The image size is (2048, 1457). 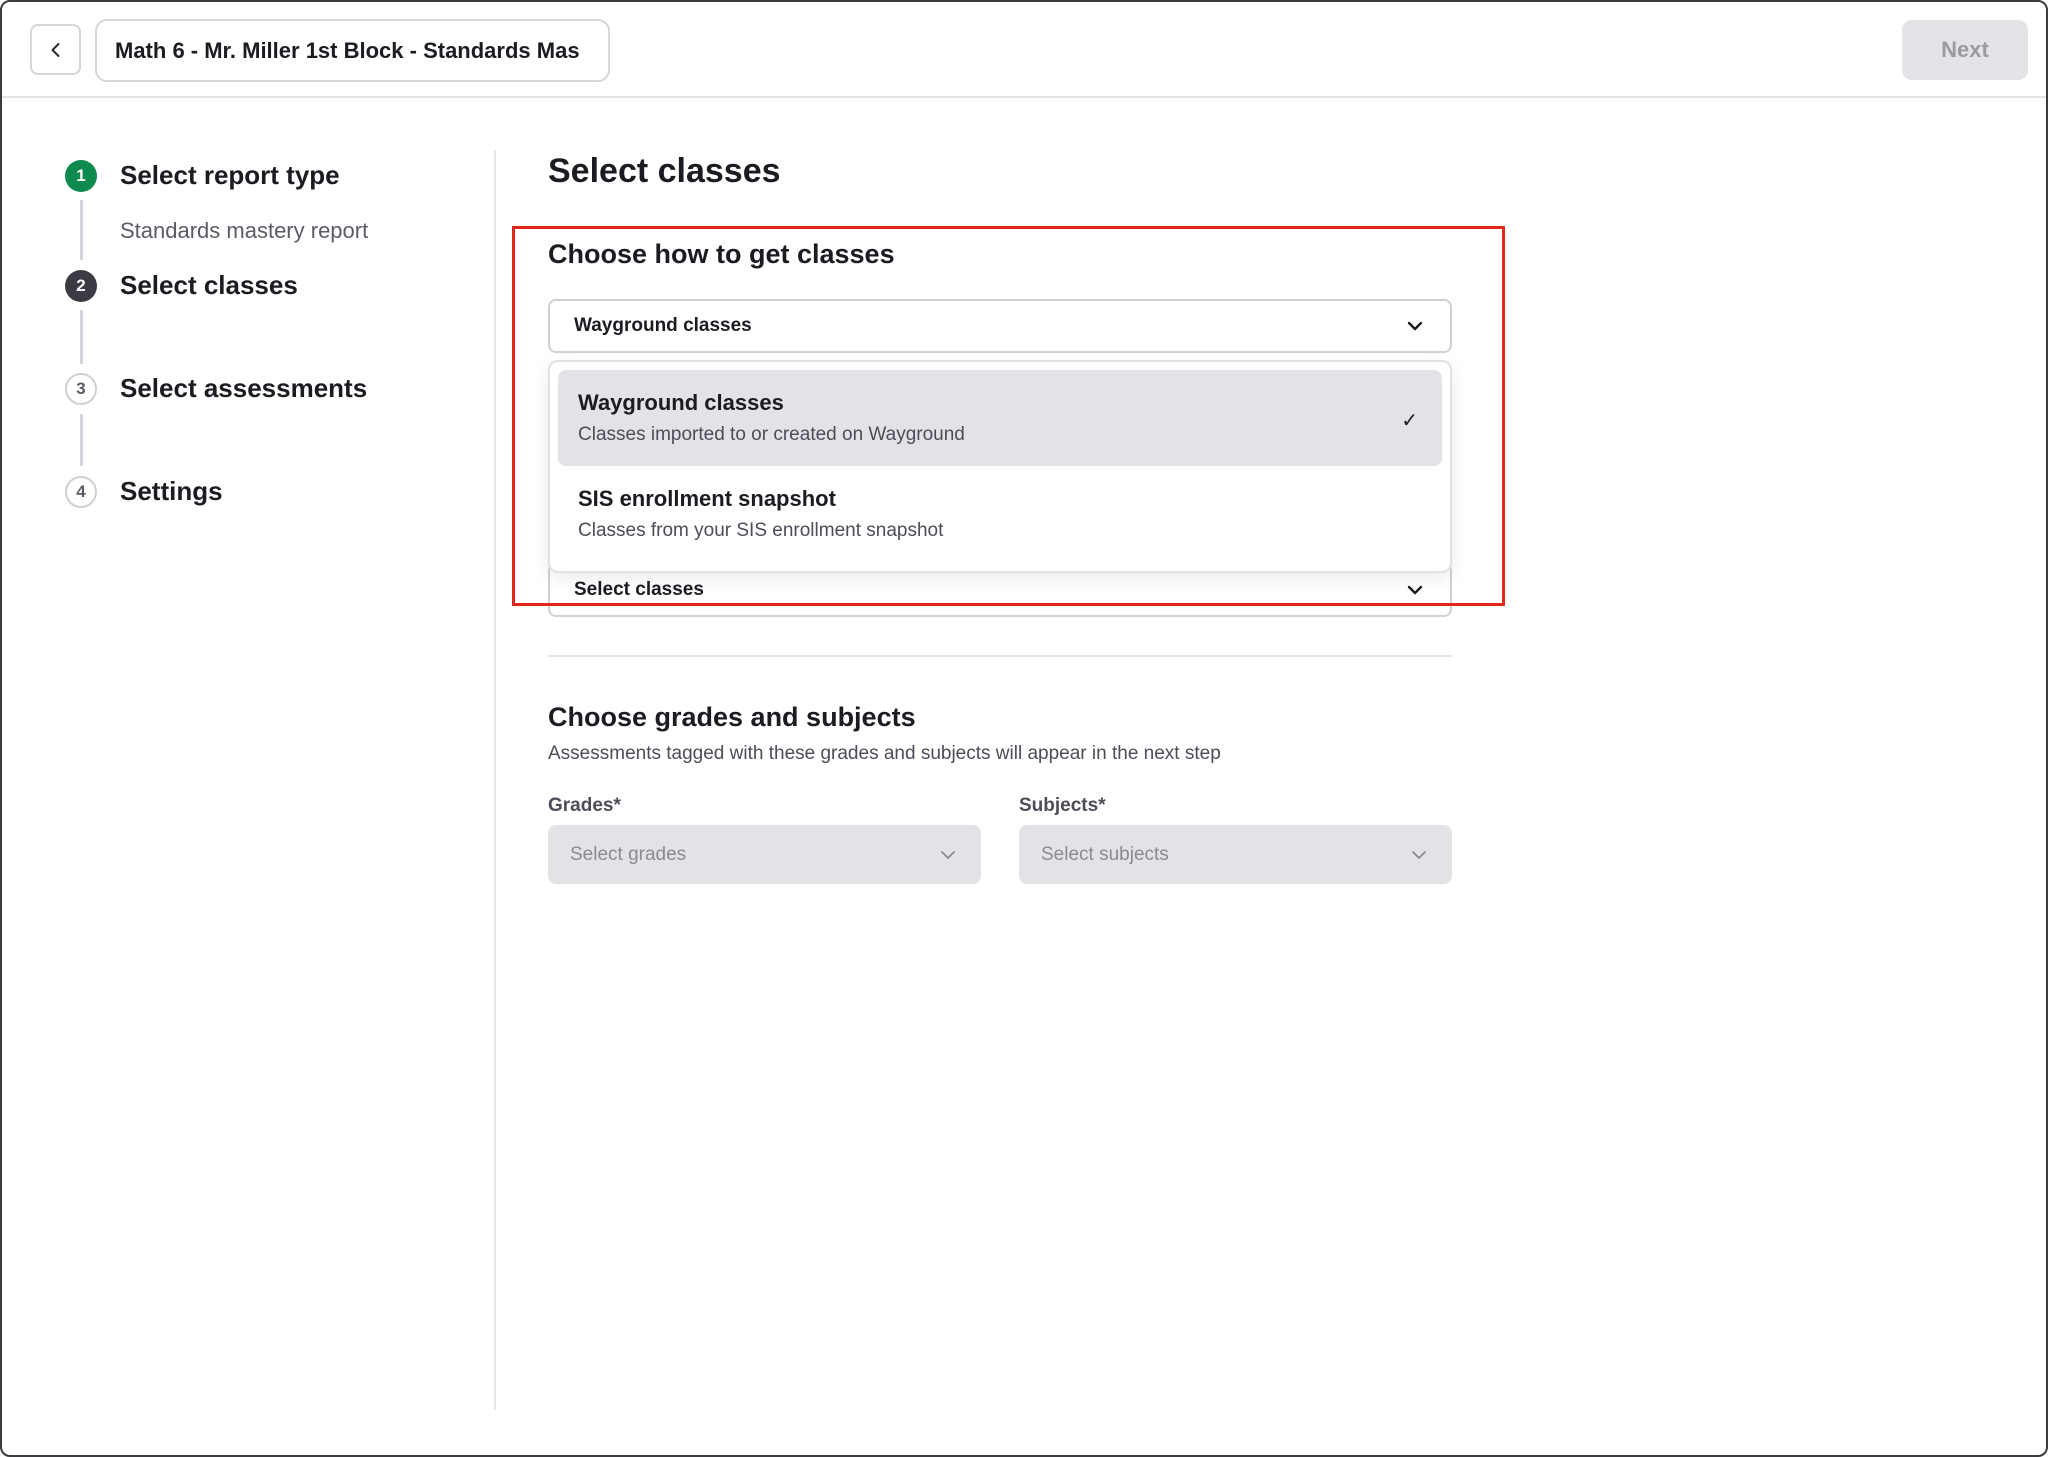 I want to click on next-button: Next, so click(x=1965, y=50).